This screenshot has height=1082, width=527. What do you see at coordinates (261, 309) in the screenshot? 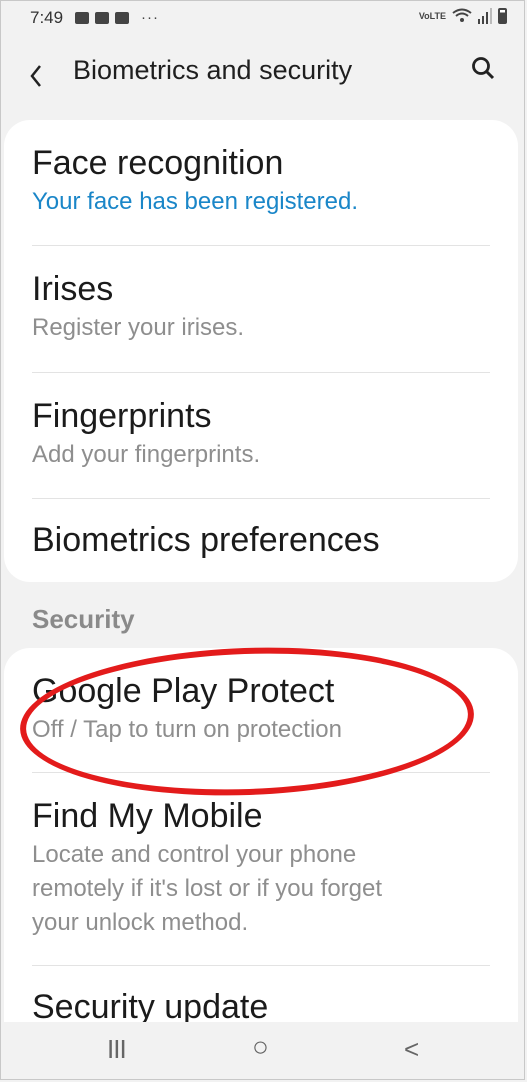
I see `irises-item: Irises Register your irises.` at bounding box center [261, 309].